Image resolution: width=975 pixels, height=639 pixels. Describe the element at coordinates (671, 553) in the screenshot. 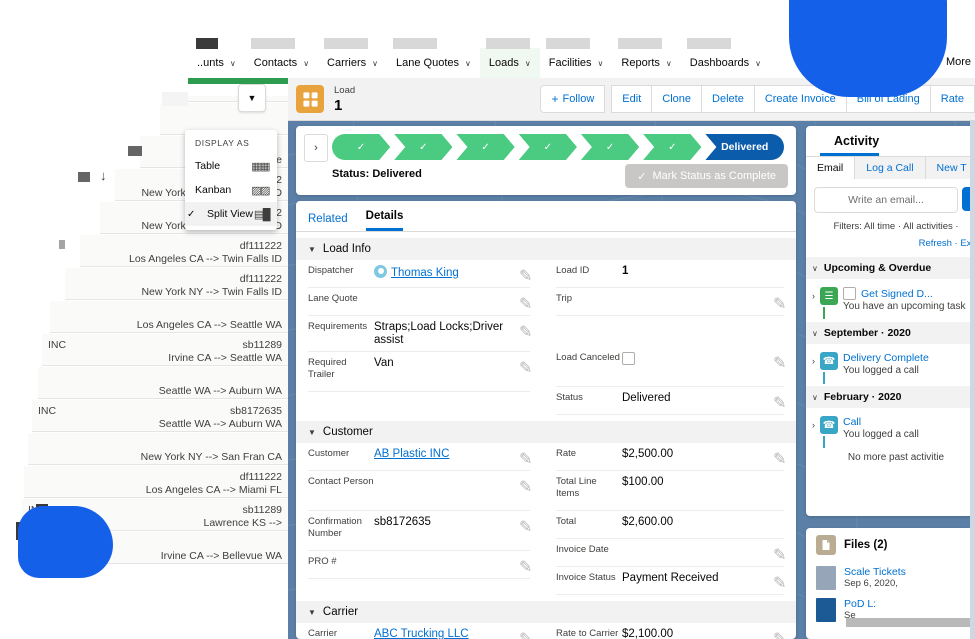

I see `field-invoice-date: Invoice Date ✎` at that location.